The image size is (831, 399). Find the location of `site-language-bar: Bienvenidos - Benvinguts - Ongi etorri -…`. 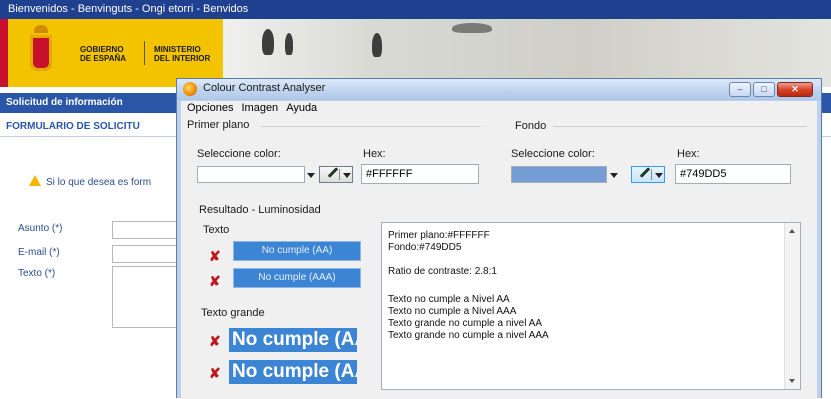

site-language-bar: Bienvenidos - Benvinguts - Ongi etorri -… is located at coordinates (415, 9).